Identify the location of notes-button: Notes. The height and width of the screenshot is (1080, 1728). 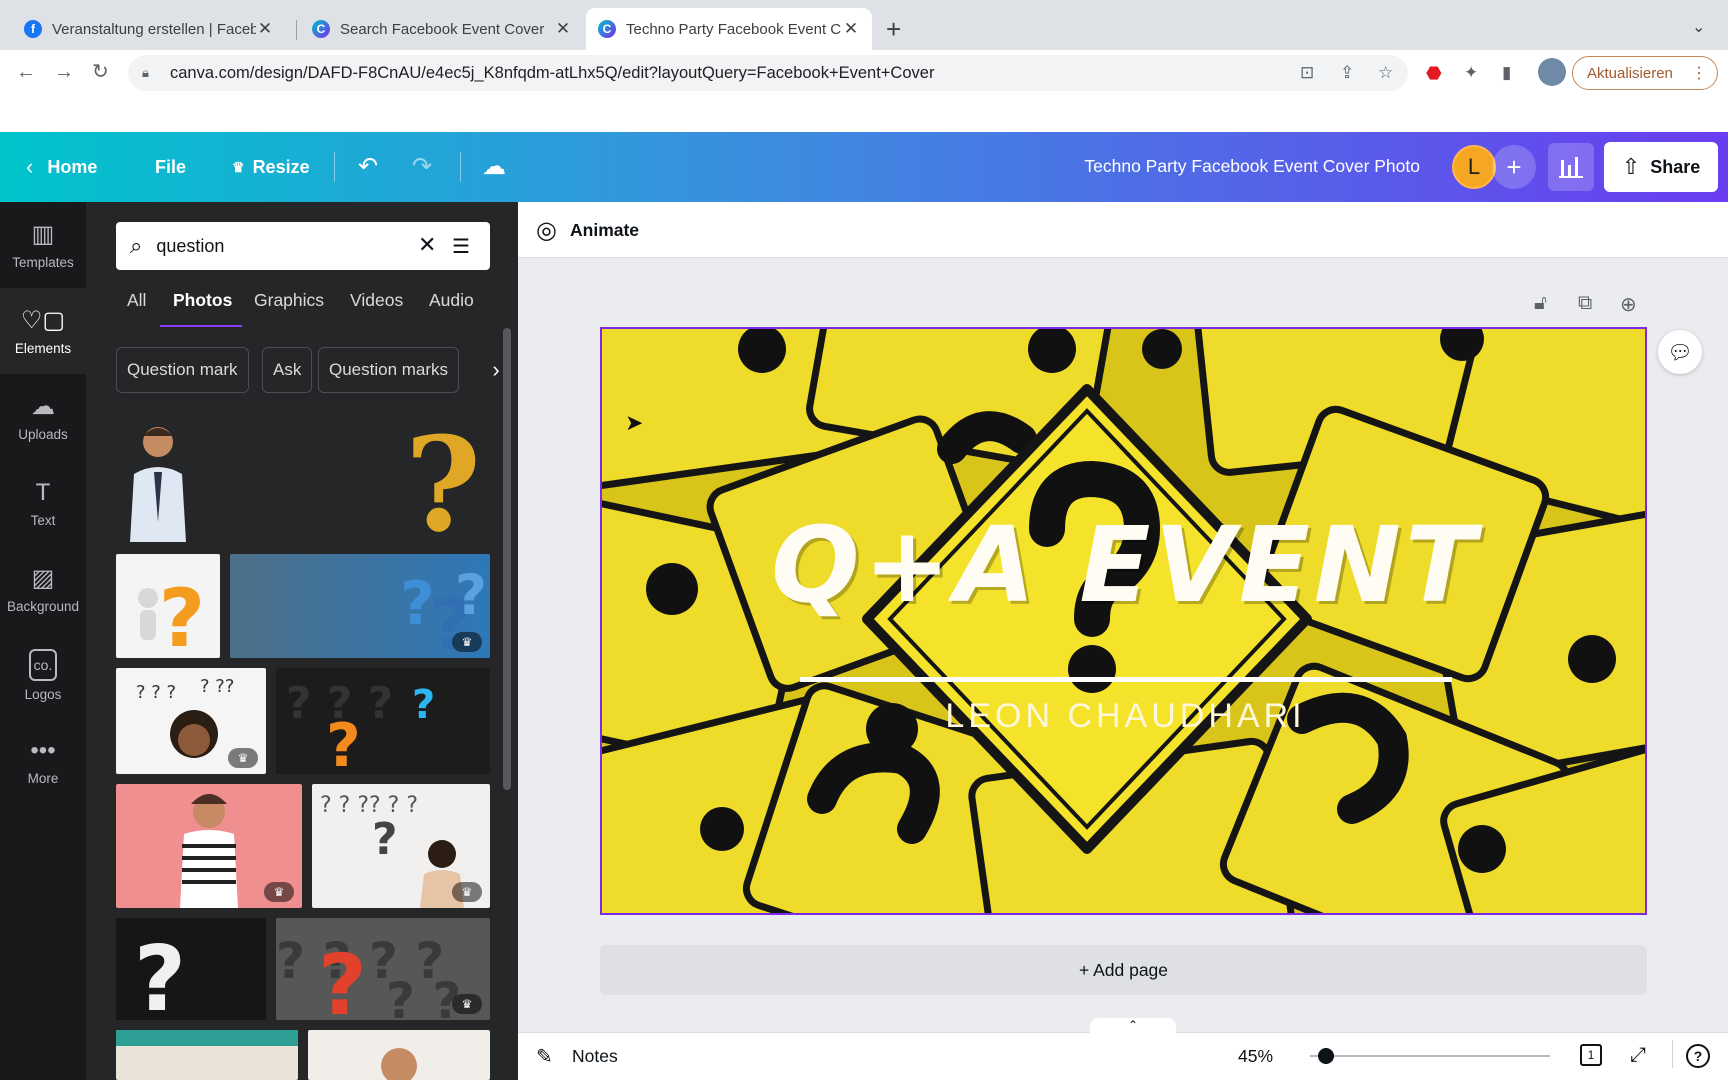
(595, 1056).